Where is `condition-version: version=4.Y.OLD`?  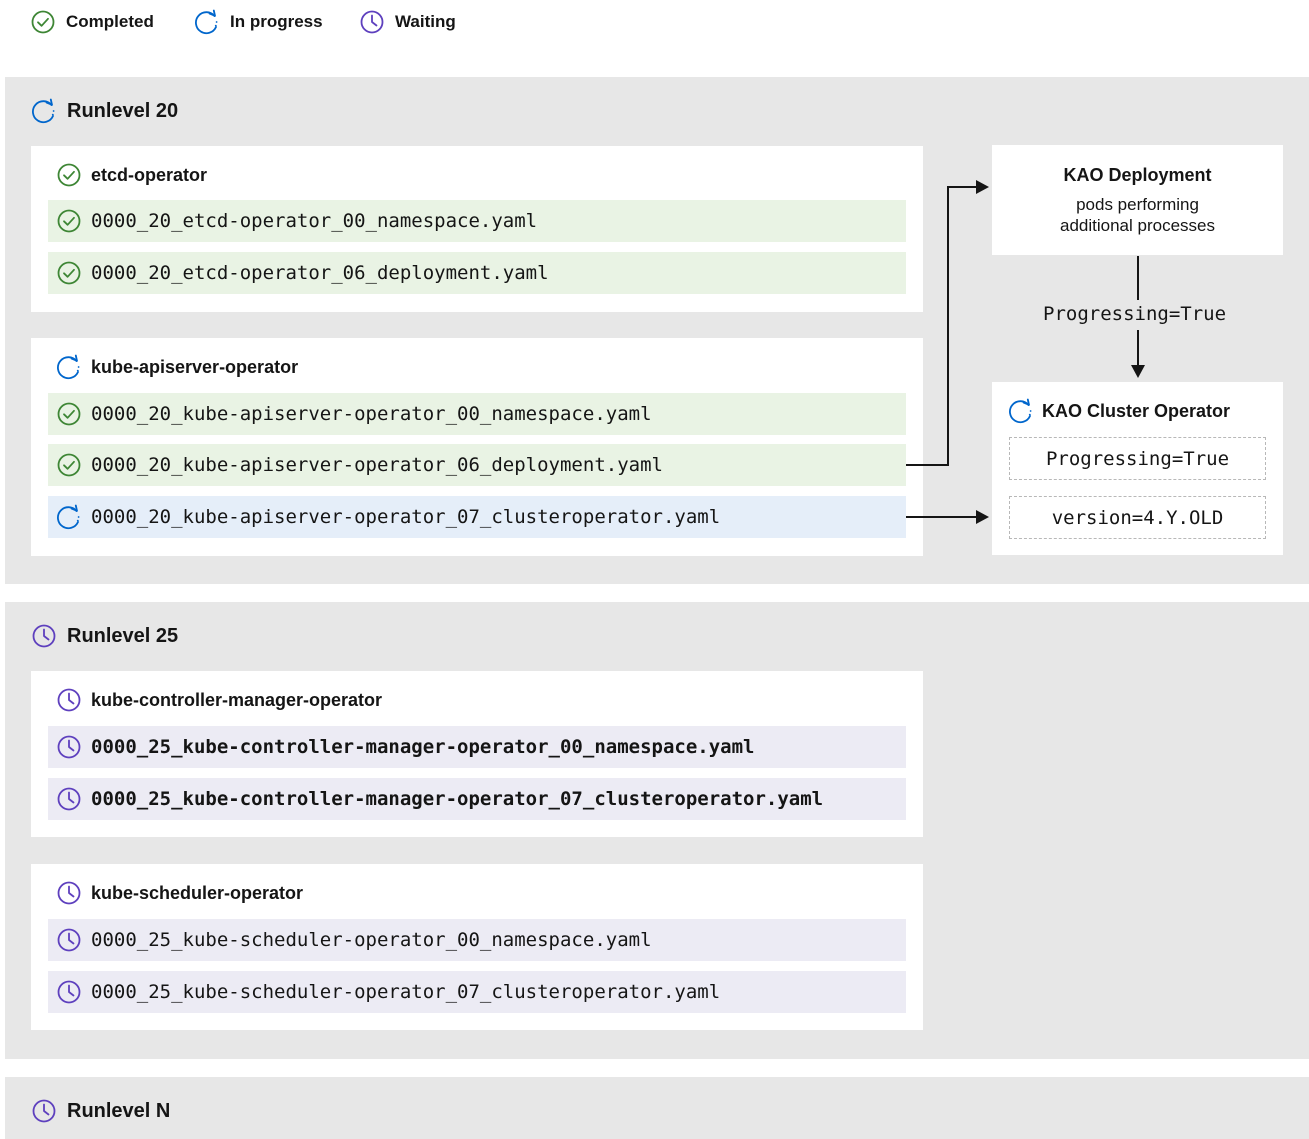
condition-version: version=4.Y.OLD is located at coordinates (1137, 517).